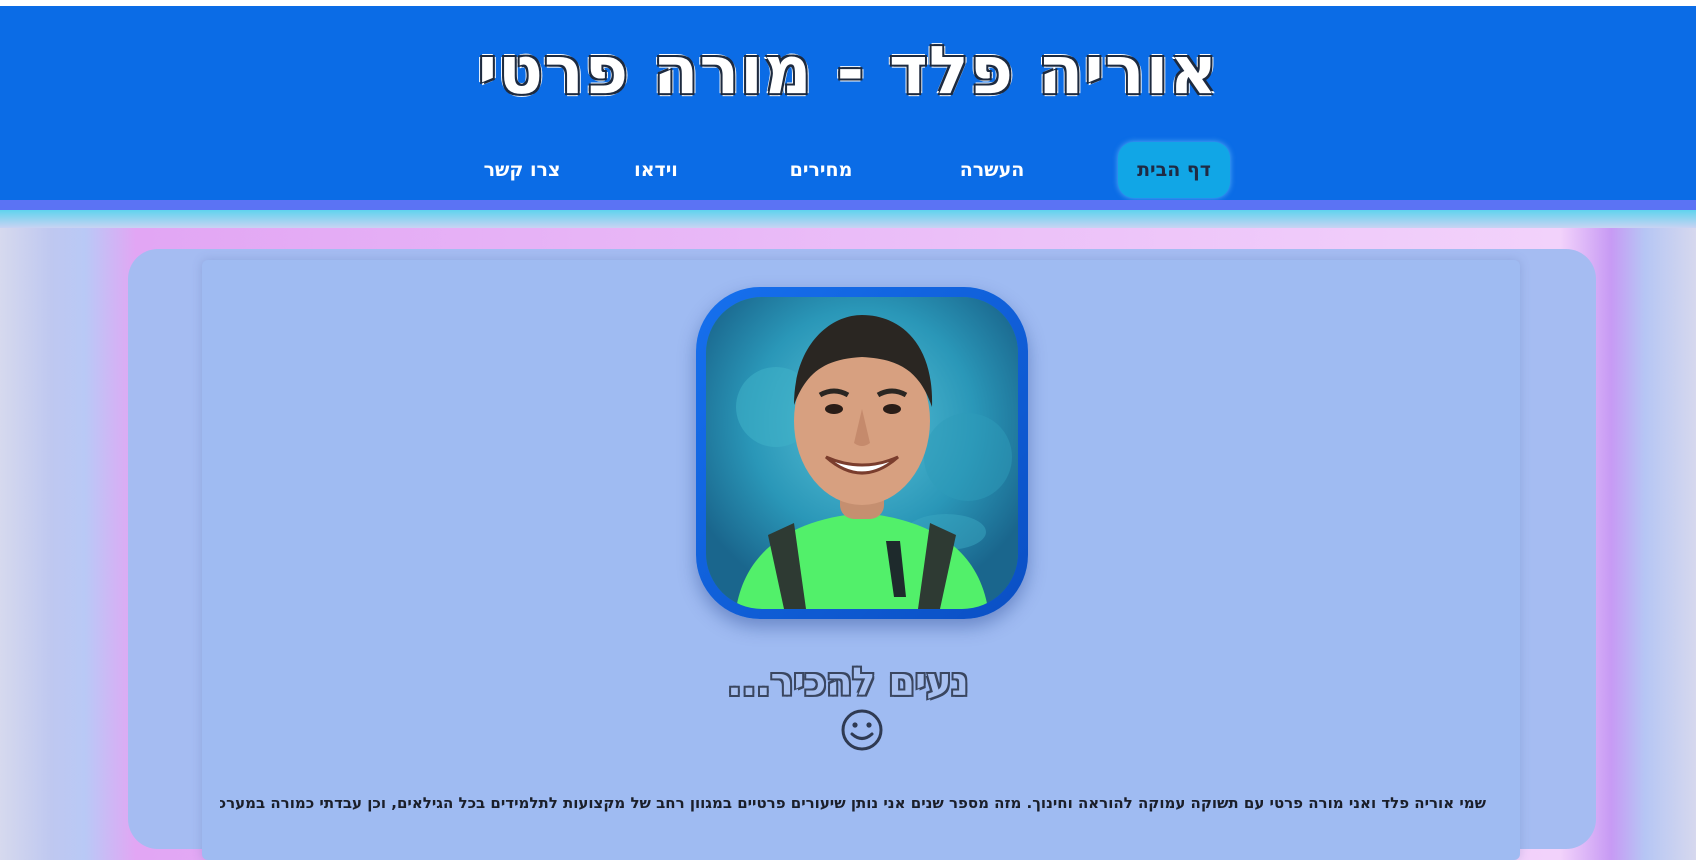 Image resolution: width=1696 pixels, height=860 pixels. I want to click on header-glow, so click(848, 219).